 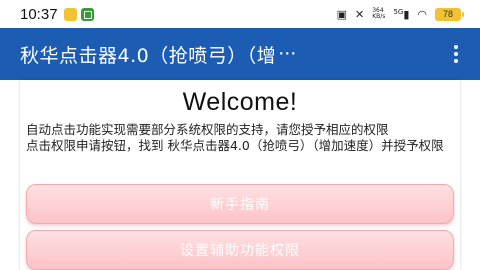 I want to click on notification-app-icon, so click(x=70, y=14).